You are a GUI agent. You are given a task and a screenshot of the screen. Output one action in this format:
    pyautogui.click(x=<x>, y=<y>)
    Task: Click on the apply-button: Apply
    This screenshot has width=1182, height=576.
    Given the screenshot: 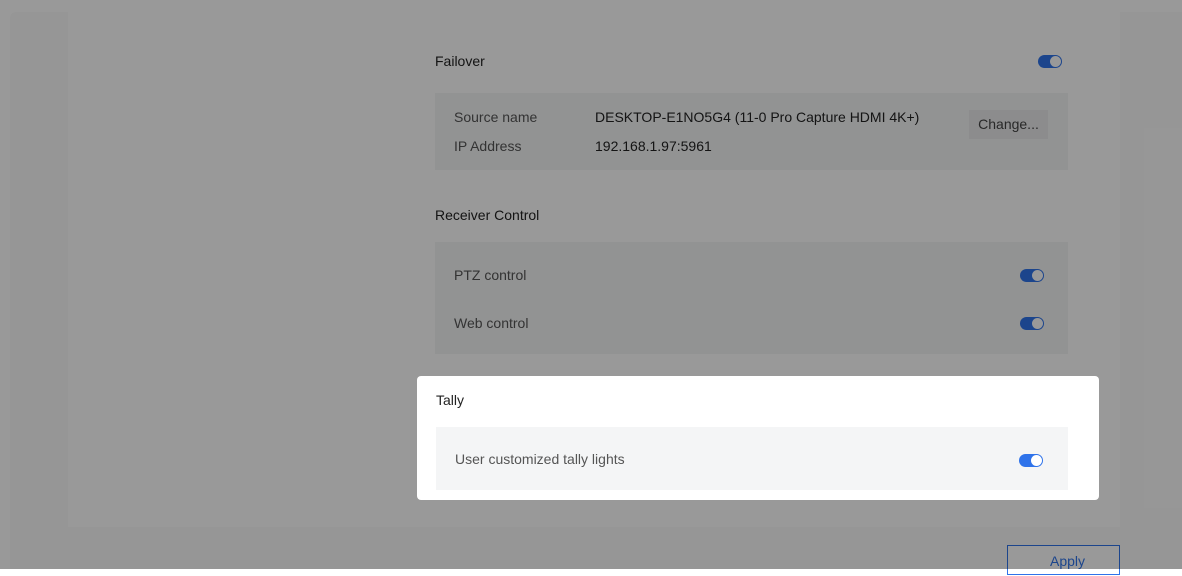 What is the action you would take?
    pyautogui.click(x=1063, y=560)
    